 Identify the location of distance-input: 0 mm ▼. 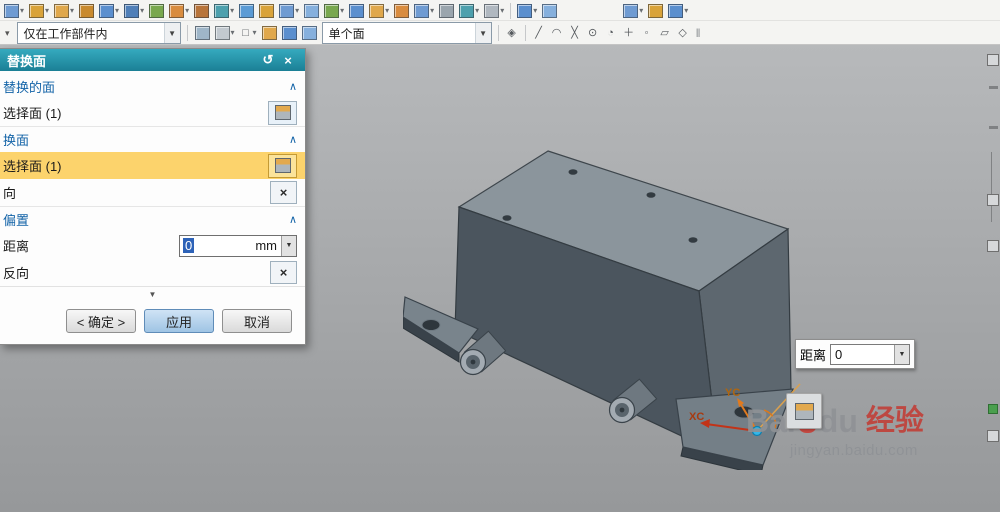
(238, 245).